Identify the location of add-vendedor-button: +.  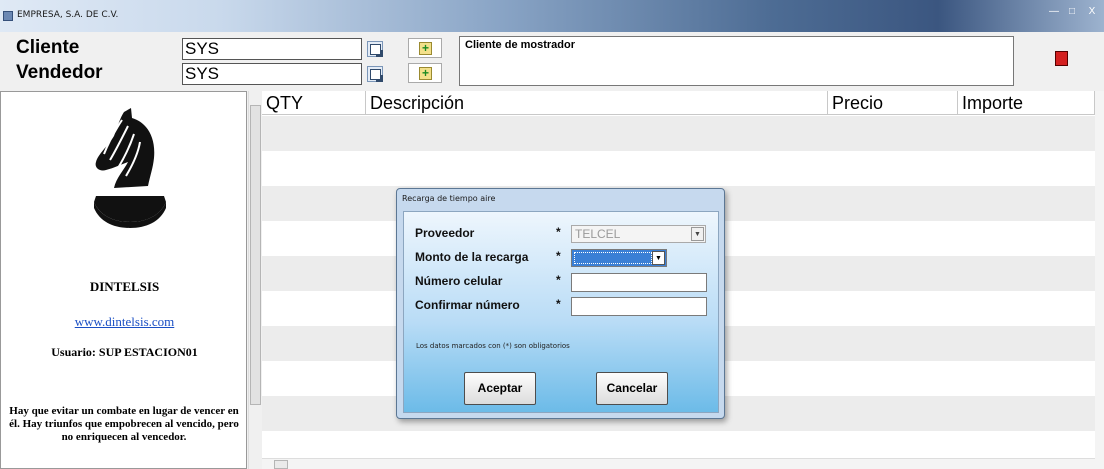
(425, 73).